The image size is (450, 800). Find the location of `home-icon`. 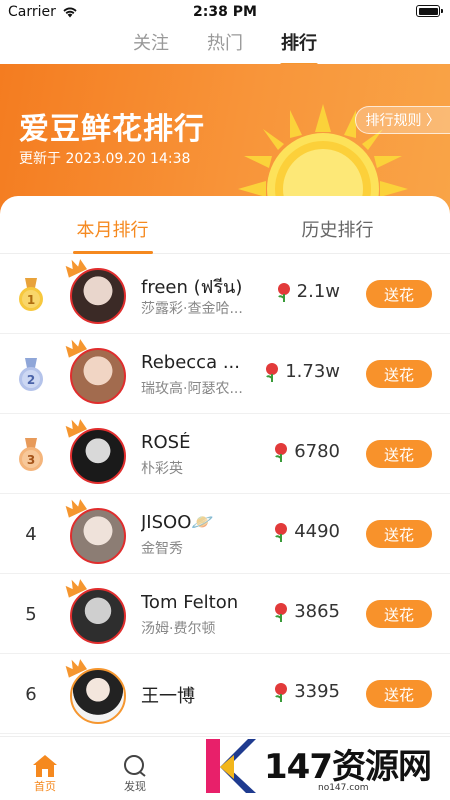

home-icon is located at coordinates (45, 766).